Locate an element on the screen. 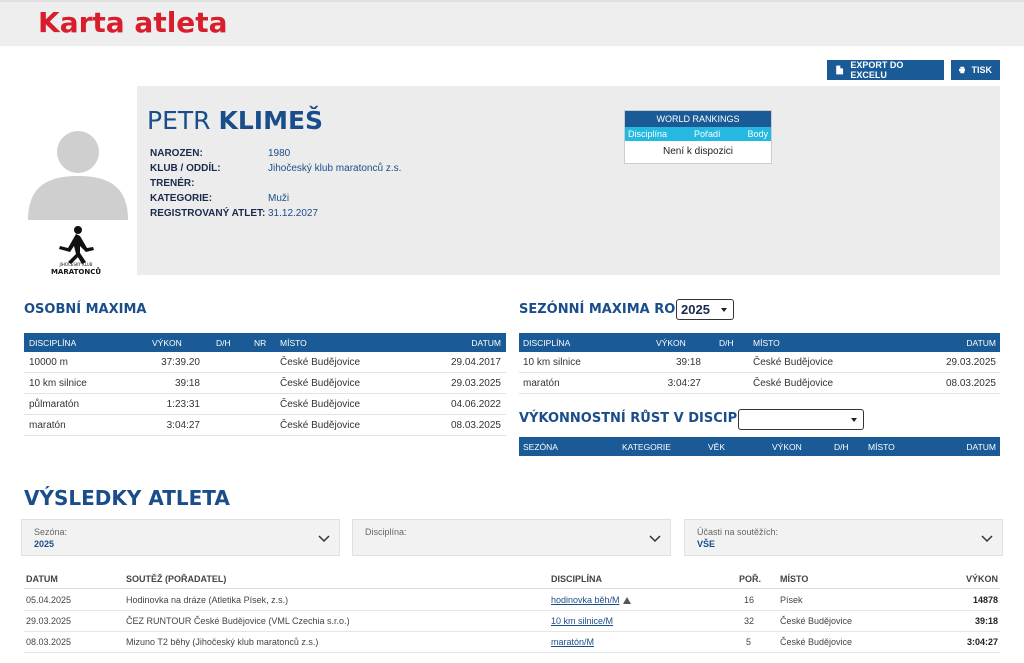  athlete-first-name: PETR is located at coordinates (179, 120).